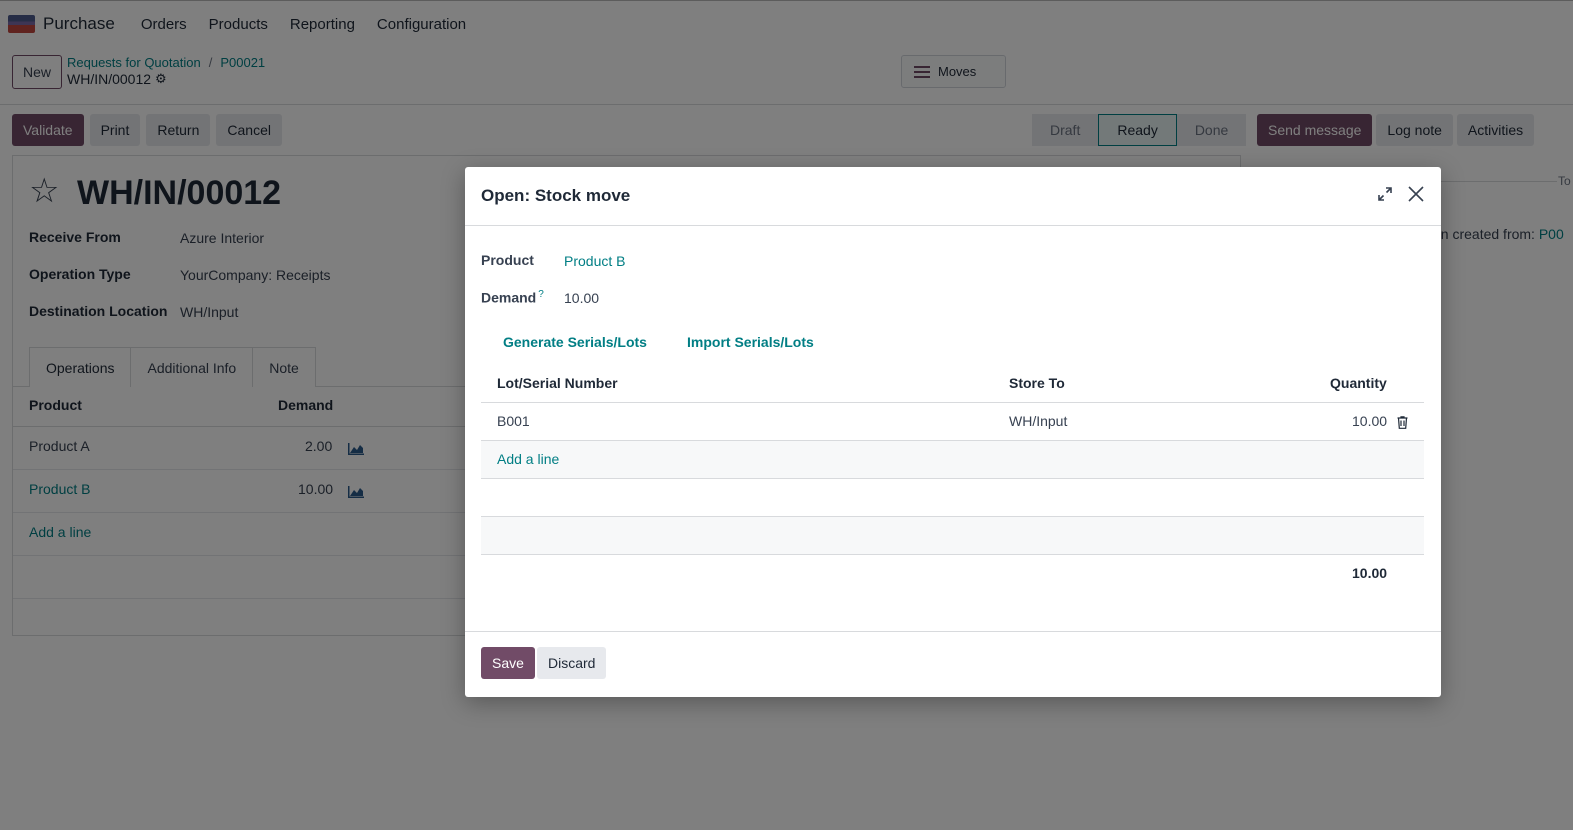 This screenshot has width=1573, height=830. What do you see at coordinates (594, 261) in the screenshot?
I see `product-value: Product B` at bounding box center [594, 261].